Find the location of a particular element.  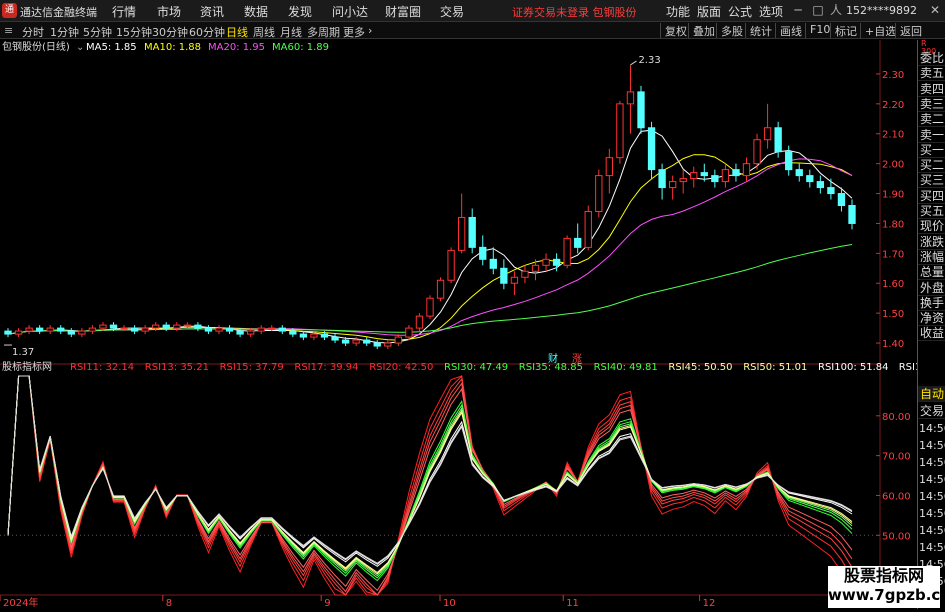

menu-options: 选项 is located at coordinates (771, 11).